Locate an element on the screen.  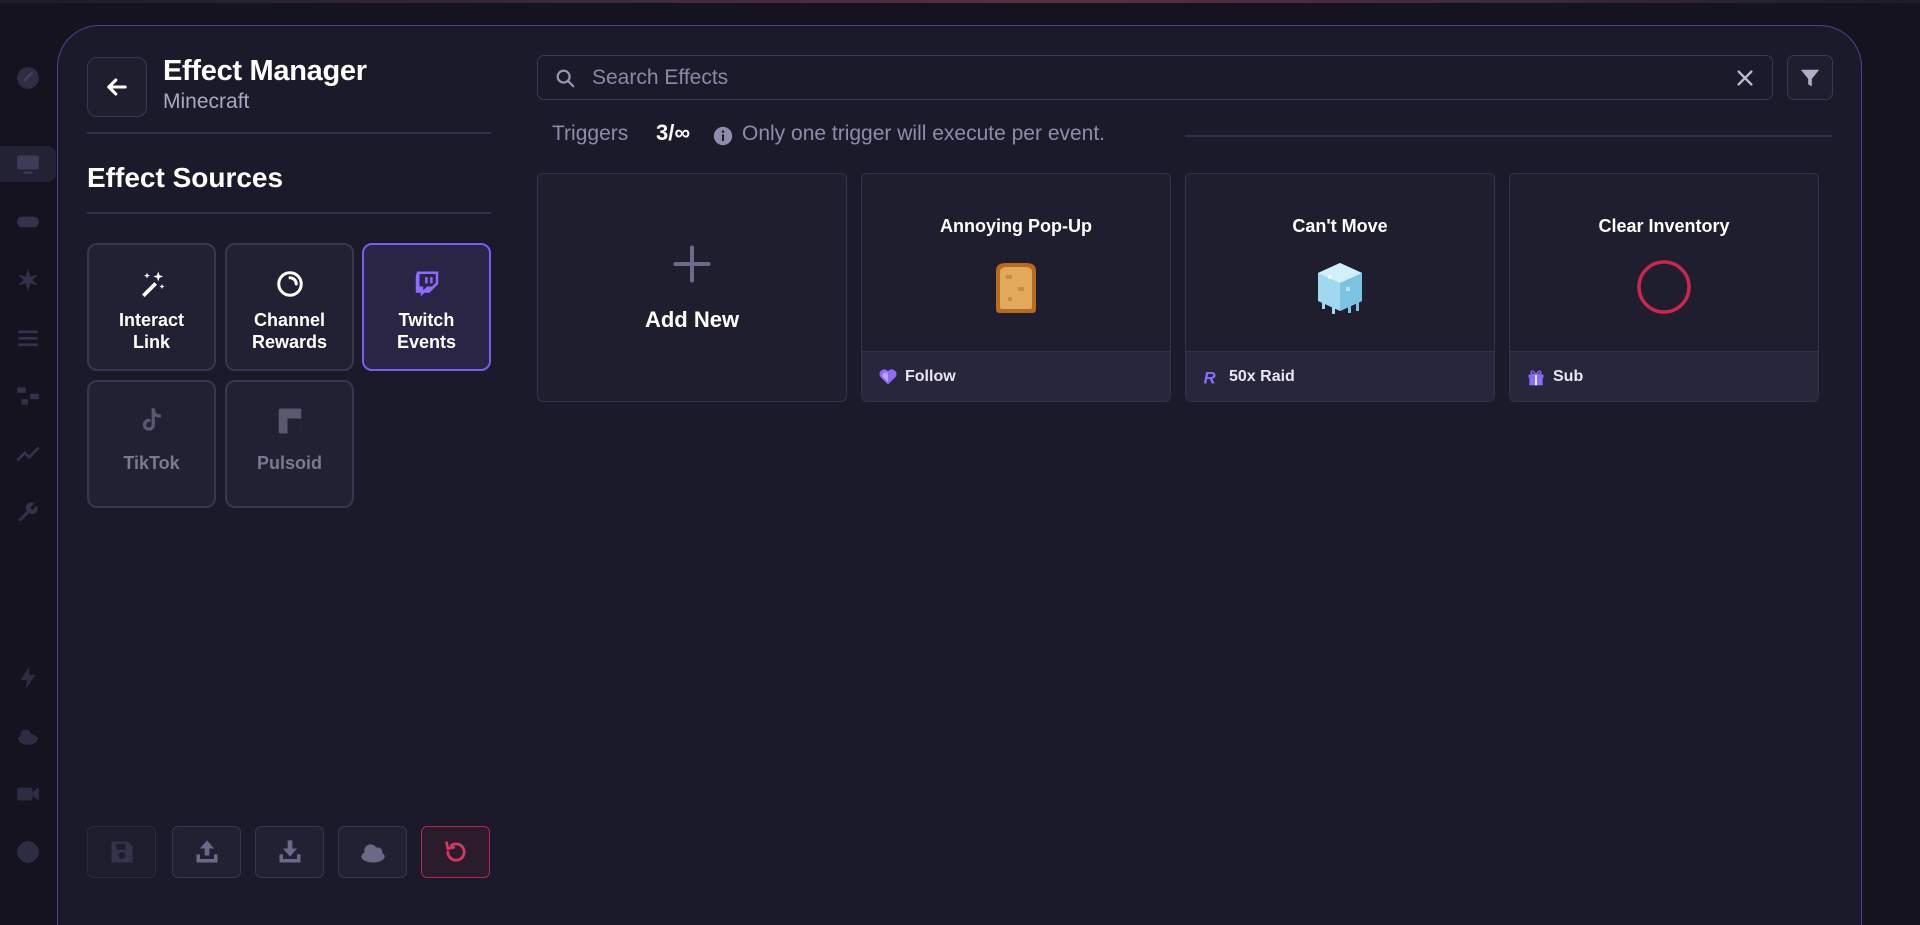
svg-text: R is located at coordinates (1210, 377).